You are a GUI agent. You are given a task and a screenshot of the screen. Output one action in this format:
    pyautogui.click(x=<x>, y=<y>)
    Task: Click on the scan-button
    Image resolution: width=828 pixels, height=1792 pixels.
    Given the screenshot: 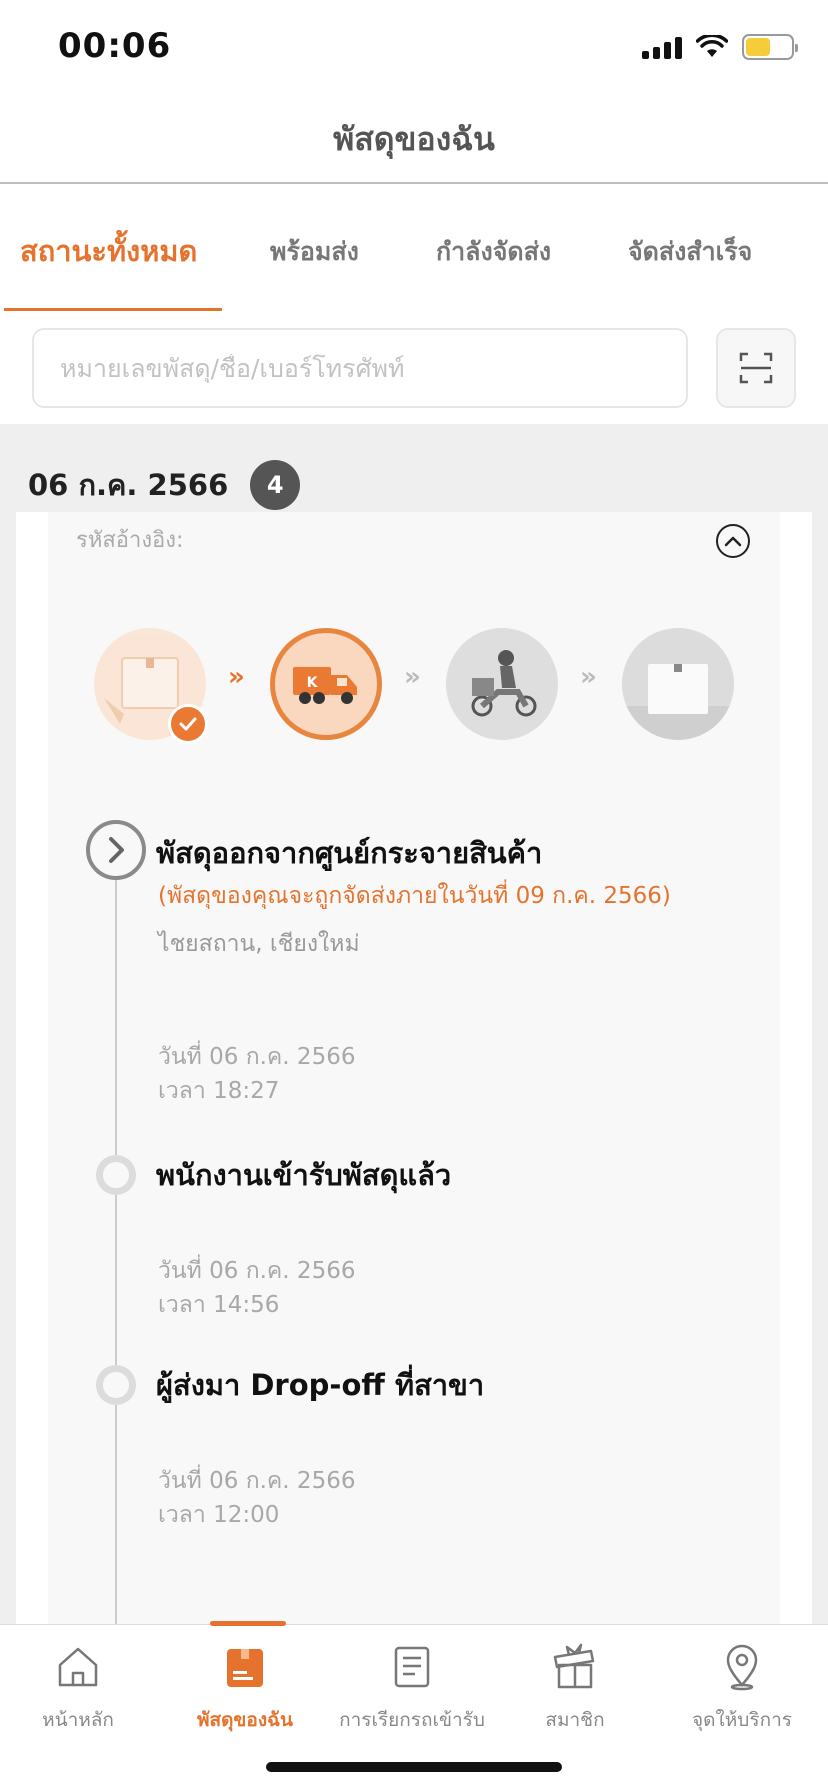 What is the action you would take?
    pyautogui.click(x=756, y=368)
    